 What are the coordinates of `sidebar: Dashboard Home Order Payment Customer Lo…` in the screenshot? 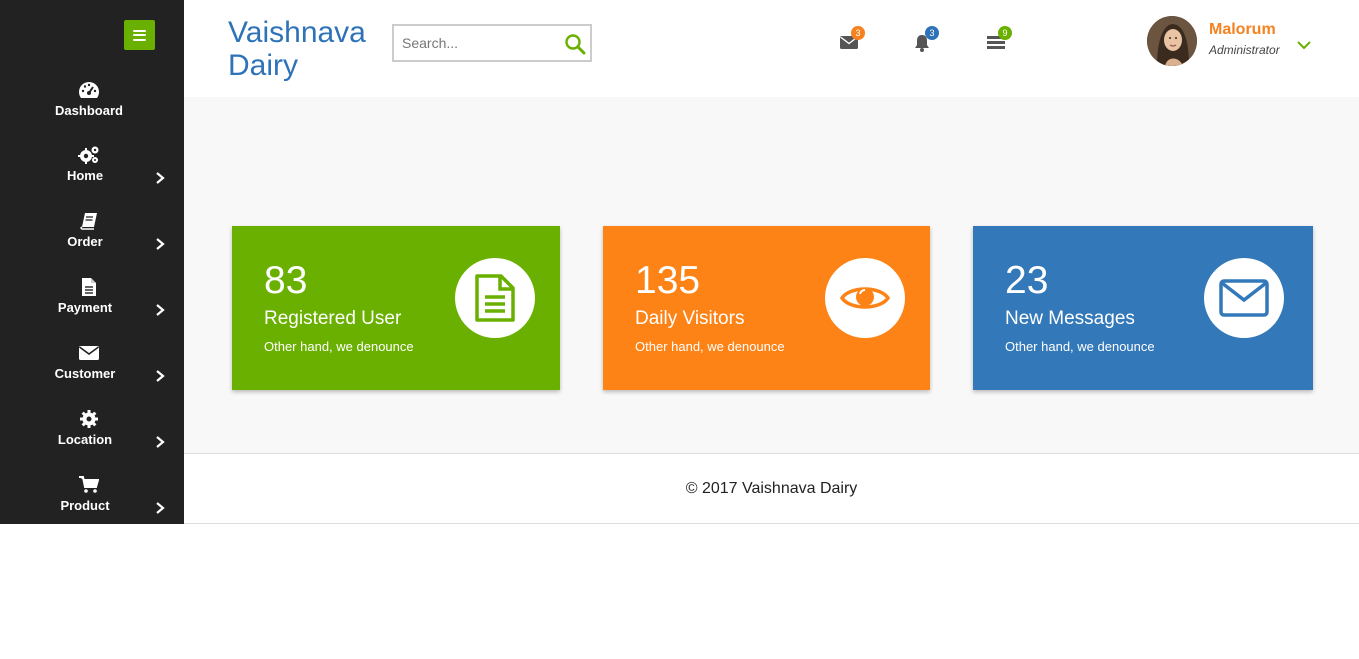 It's located at (92, 262).